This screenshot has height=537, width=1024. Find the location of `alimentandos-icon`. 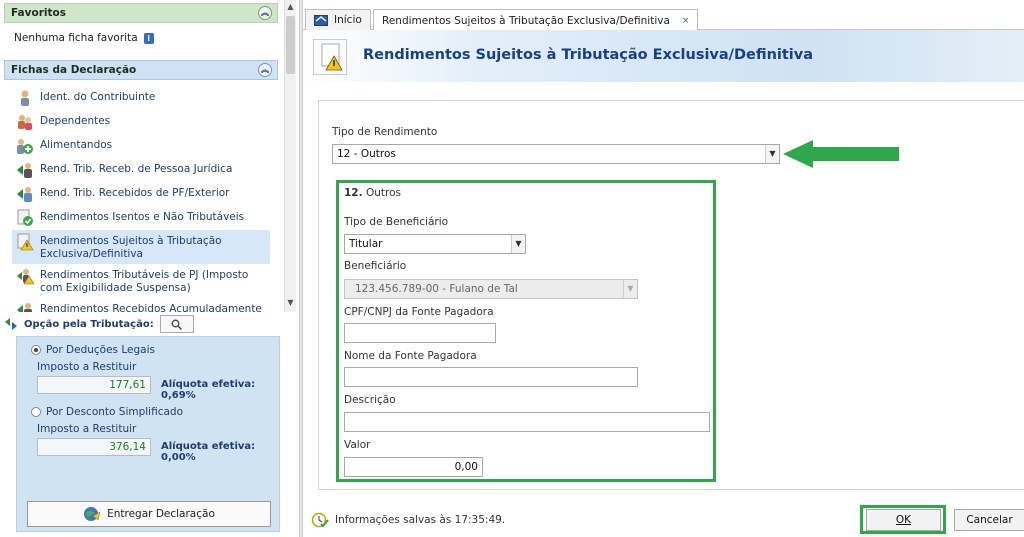

alimentandos-icon is located at coordinates (25, 146).